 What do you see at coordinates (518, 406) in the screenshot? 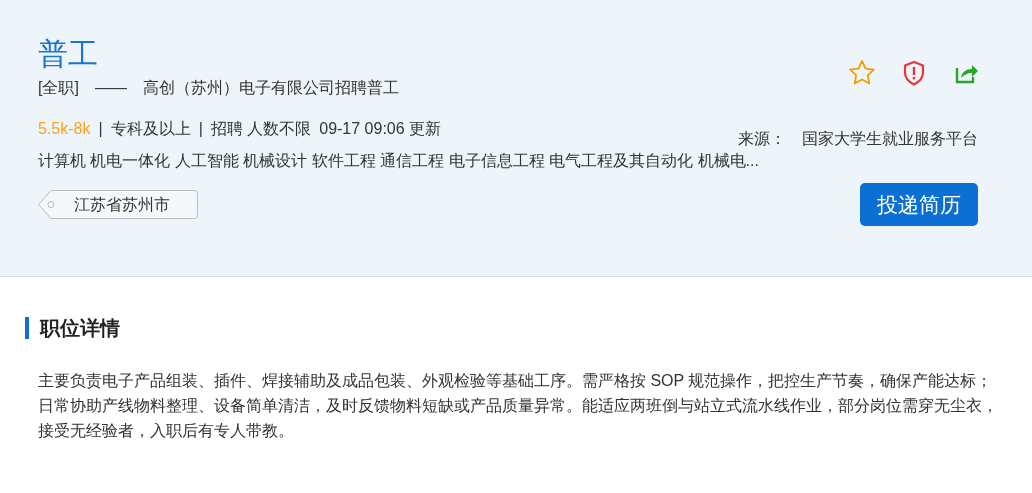
I see `job-description: 主要负责电子产品组装、插件、焊接辅助及成品包装、外观检验等基础工序。需严格按 SOP 规范操作，把控生产节奏，确保产能达标；日常协助产线物料整理、设备简单清洁，及时反馈物料短缺或产品质量异常。能适应两班倒与站立式流水线作业，部分岗位需穿无尘衣，接受无经验者，入职后有专人带教。` at bounding box center [518, 406].